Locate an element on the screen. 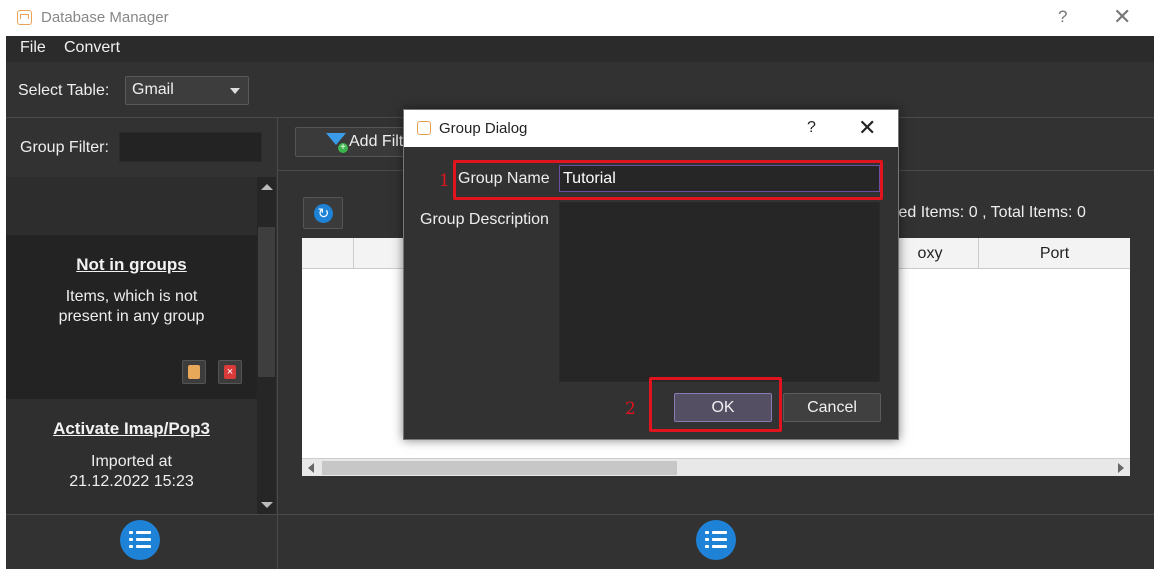 This screenshot has width=1160, height=569. total-items-count: 0 is located at coordinates (1081, 212).